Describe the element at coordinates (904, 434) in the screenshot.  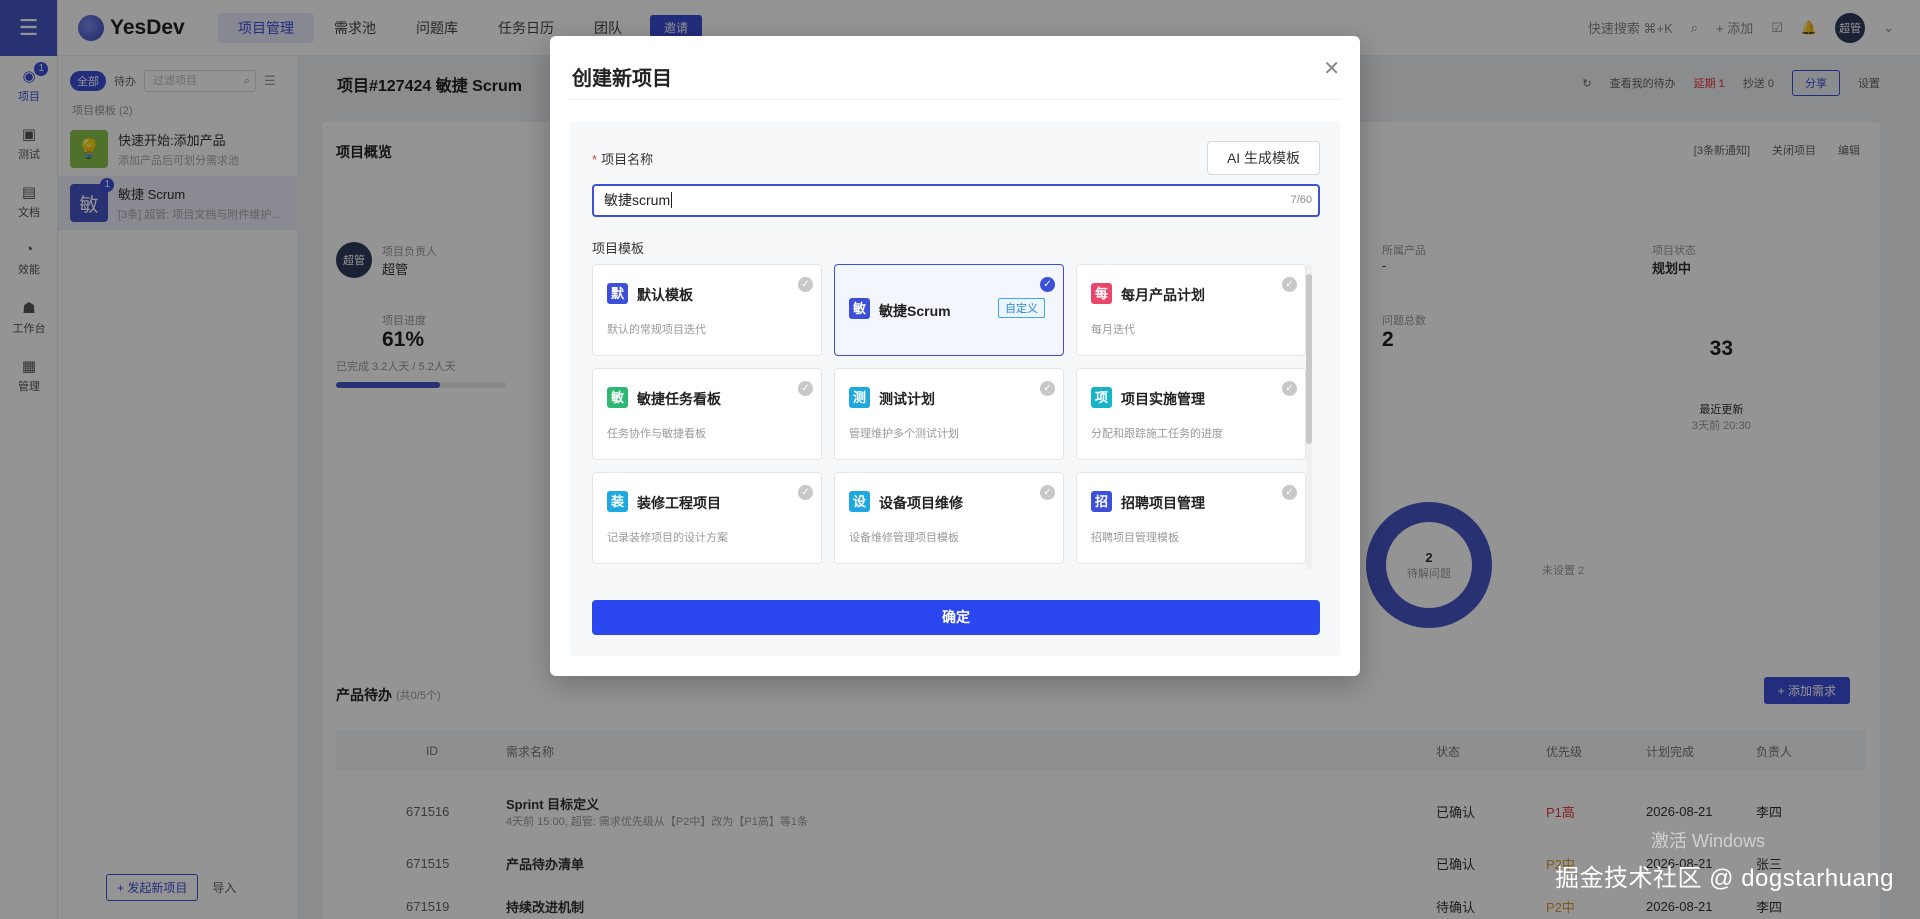
I see `template-desc: 管理维护多个测试计划` at that location.